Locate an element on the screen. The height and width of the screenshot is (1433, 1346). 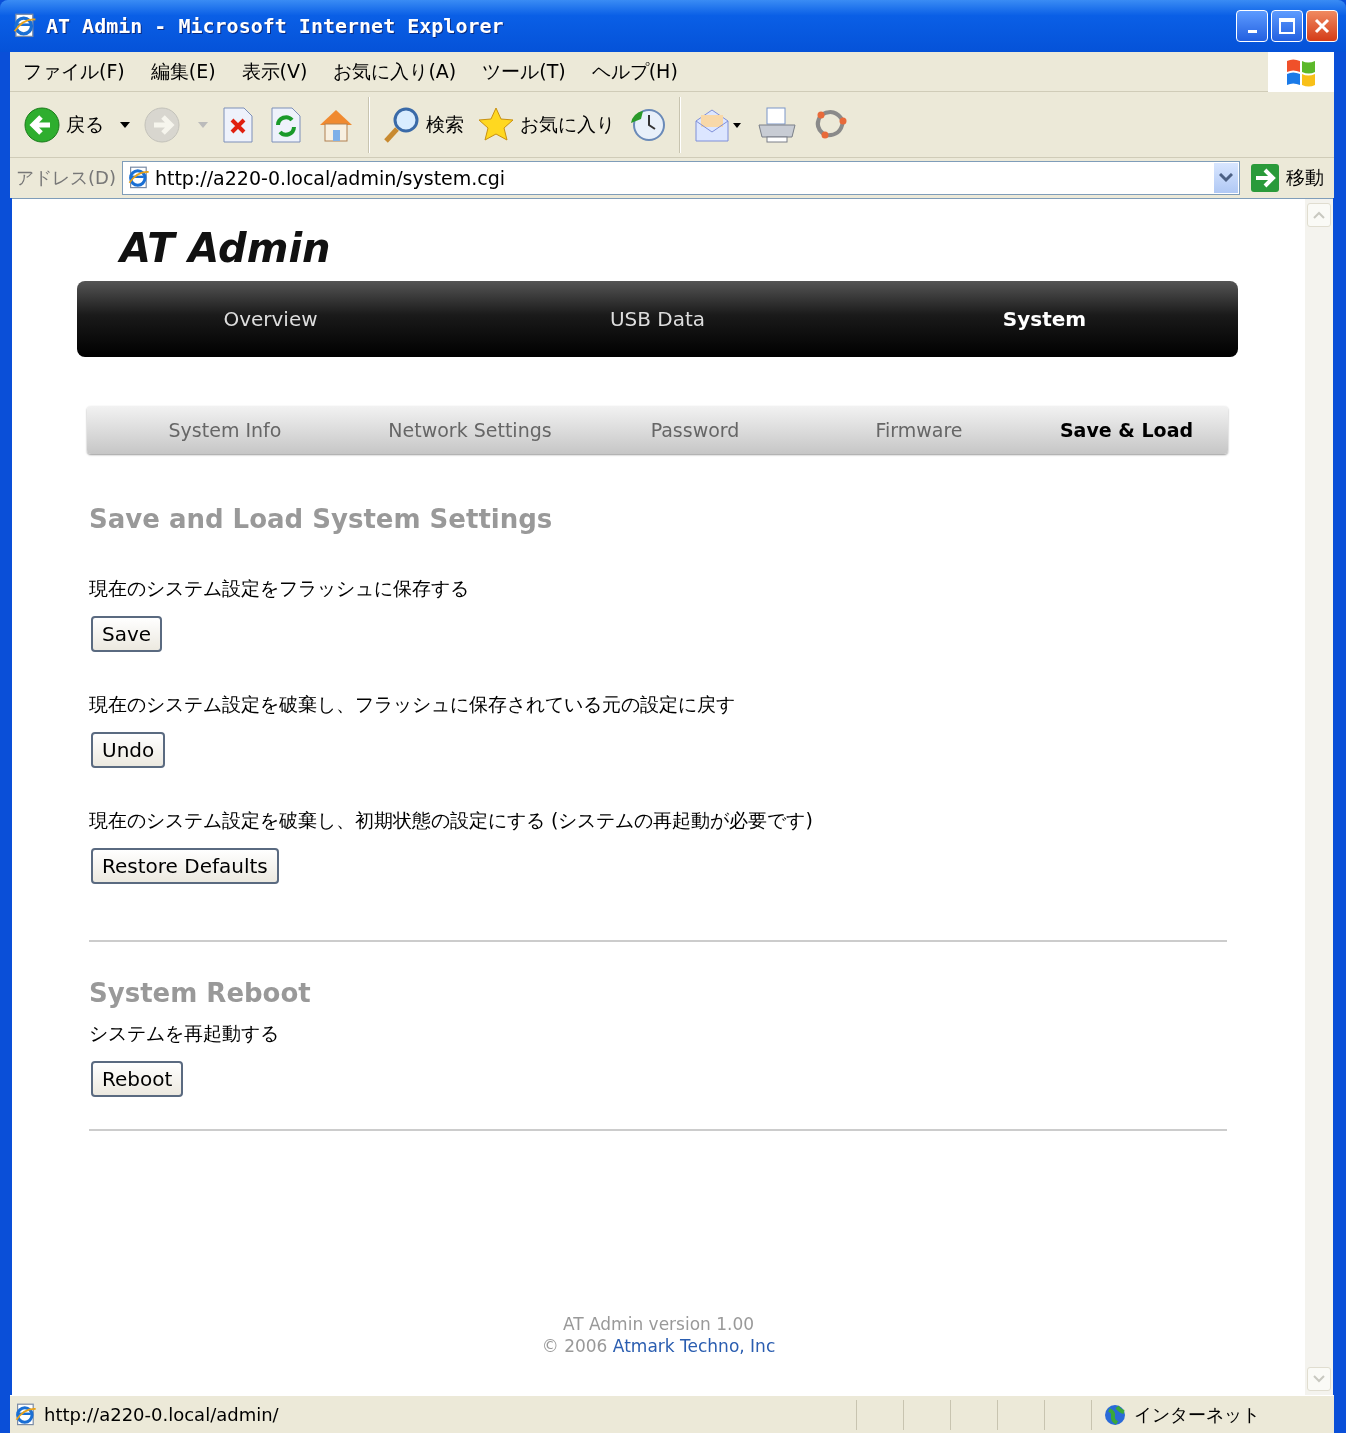
subnav-tab: System Info is located at coordinates (225, 430).